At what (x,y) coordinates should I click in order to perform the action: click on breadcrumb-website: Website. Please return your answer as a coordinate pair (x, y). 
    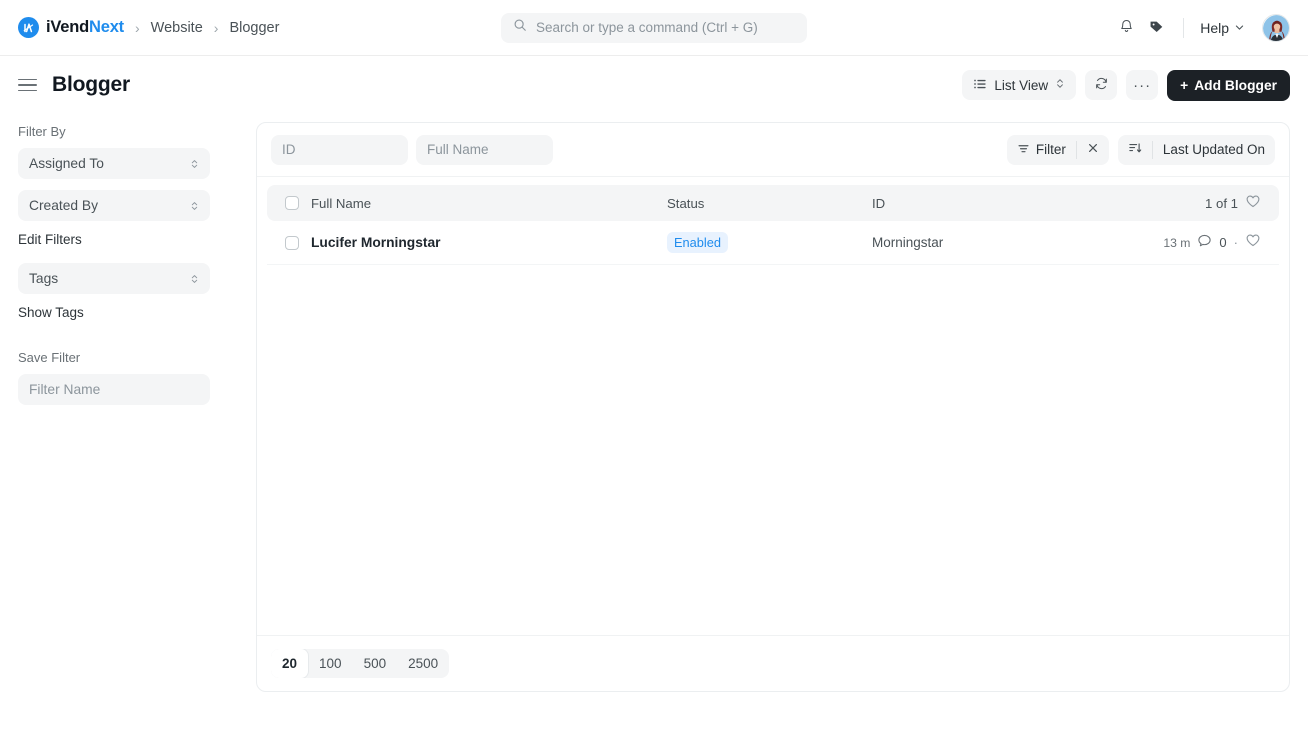
    Looking at the image, I should click on (177, 28).